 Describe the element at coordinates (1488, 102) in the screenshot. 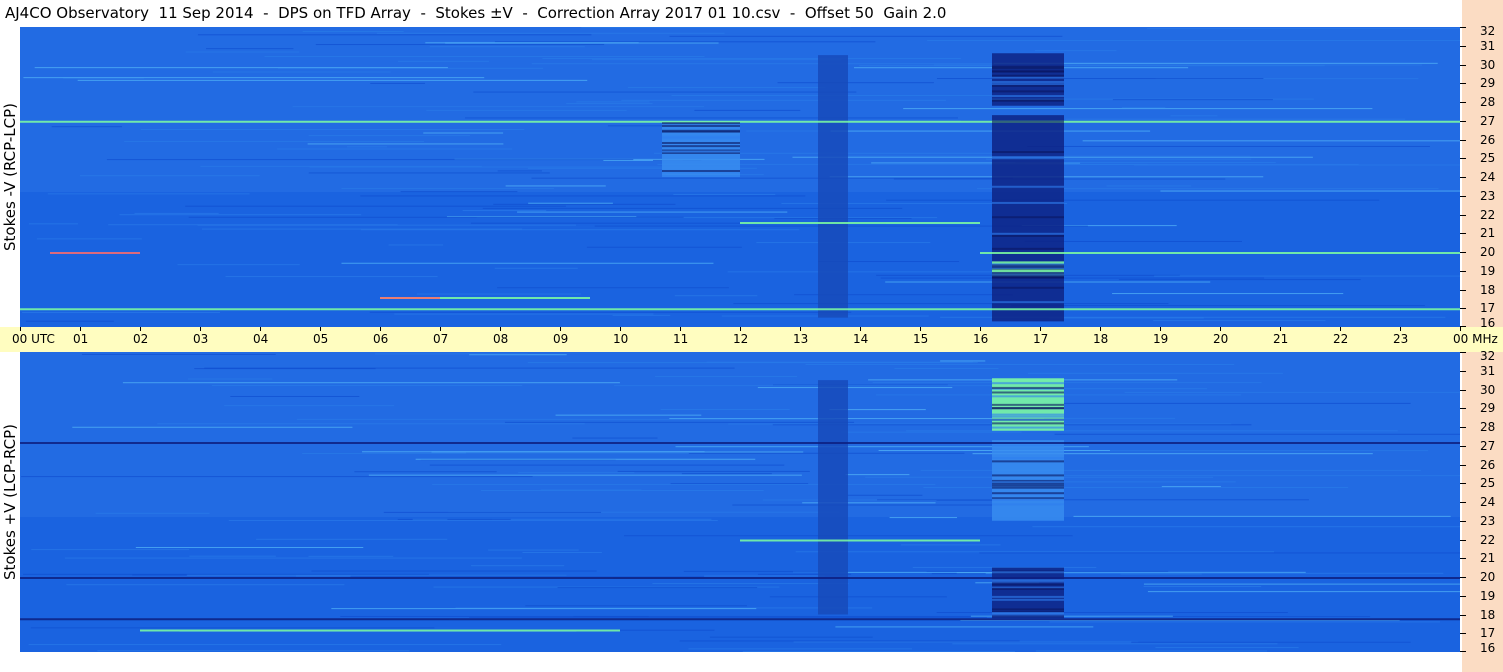

I see `freq-tick-label: 28` at that location.